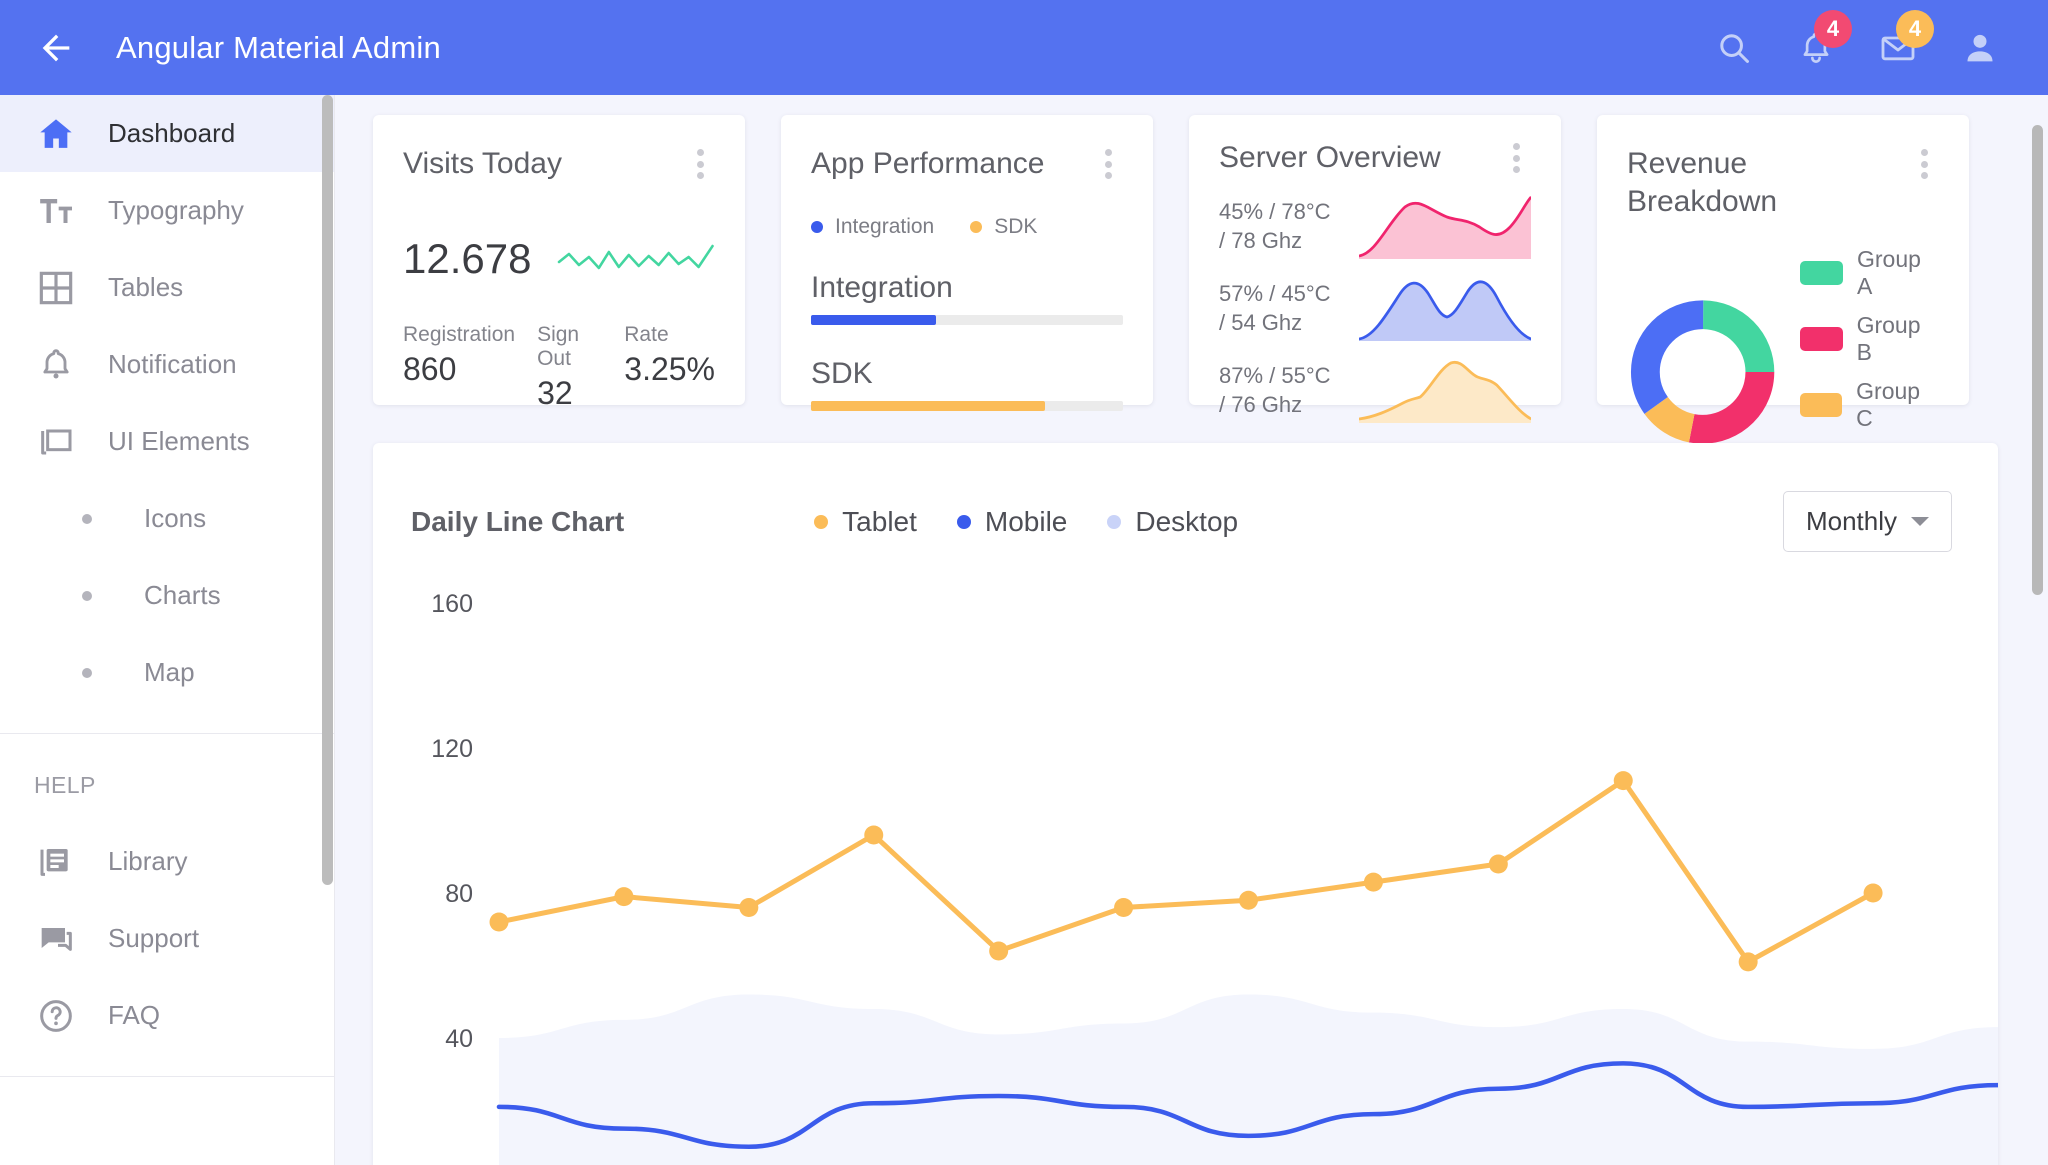  I want to click on legend-item-tablet: Tablet, so click(865, 522).